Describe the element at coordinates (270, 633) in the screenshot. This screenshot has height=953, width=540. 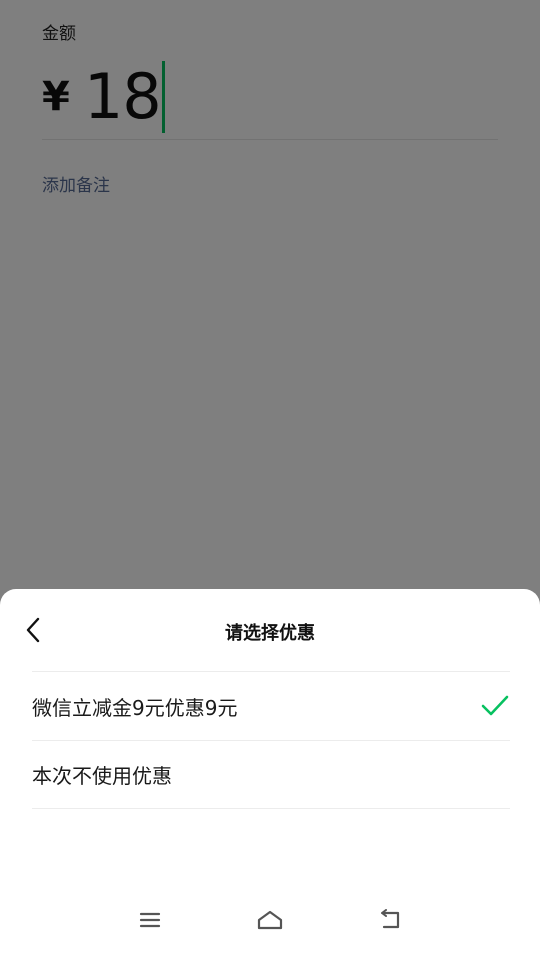
I see `sheet-title: 请选择优惠` at that location.